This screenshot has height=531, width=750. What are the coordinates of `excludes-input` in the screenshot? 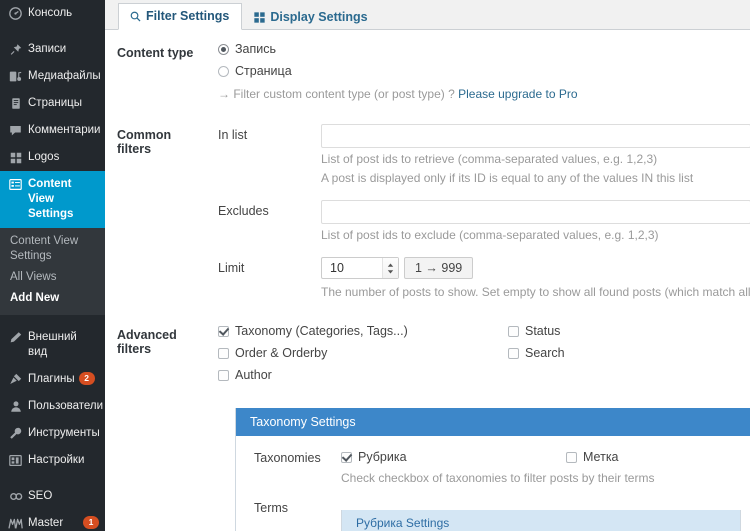 It's located at (535, 212).